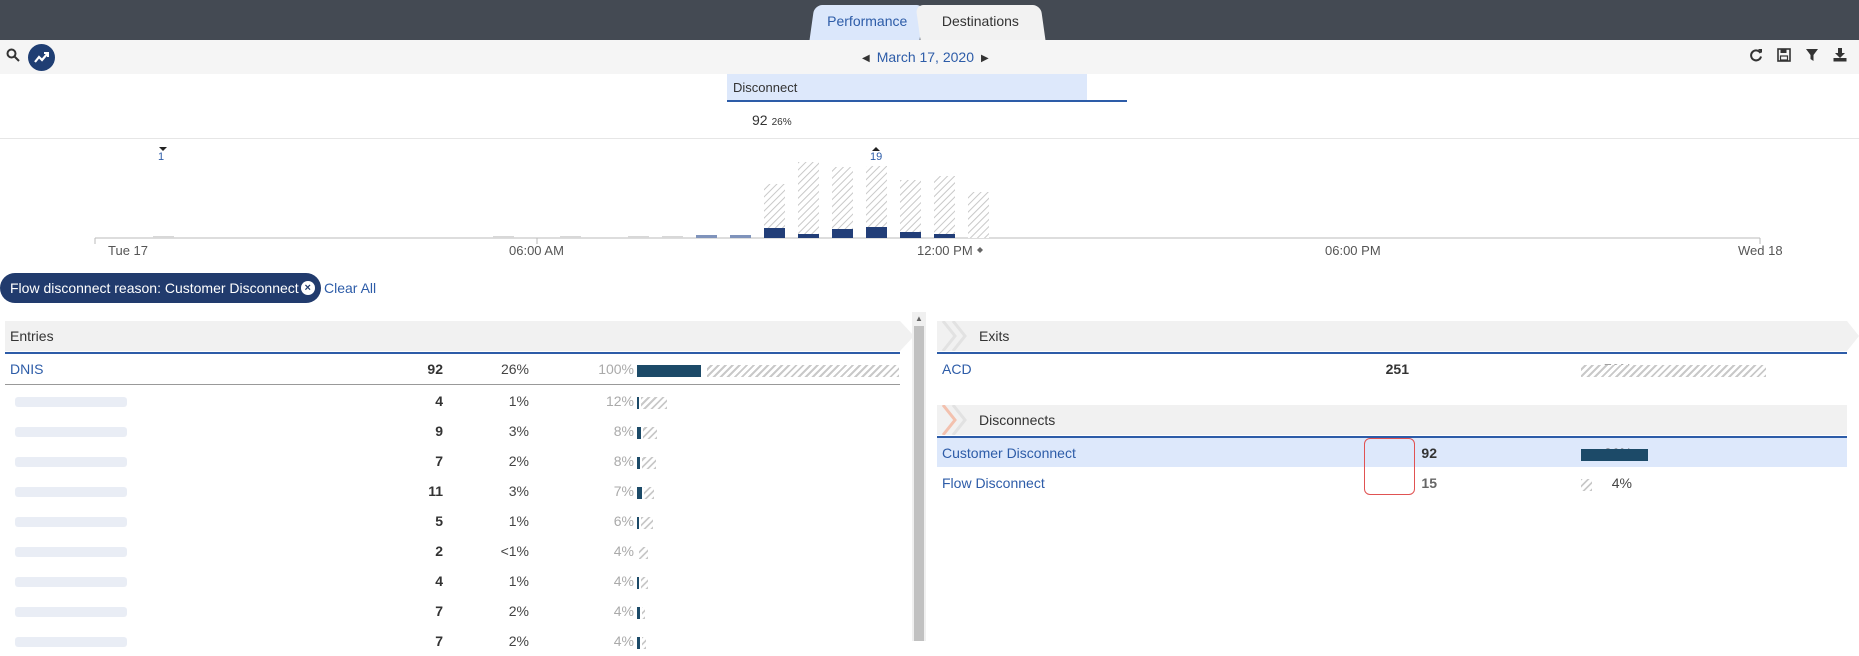 This screenshot has width=1859, height=656. Describe the element at coordinates (452, 431) in the screenshot. I see `entries-row: 9 3% 8%` at that location.